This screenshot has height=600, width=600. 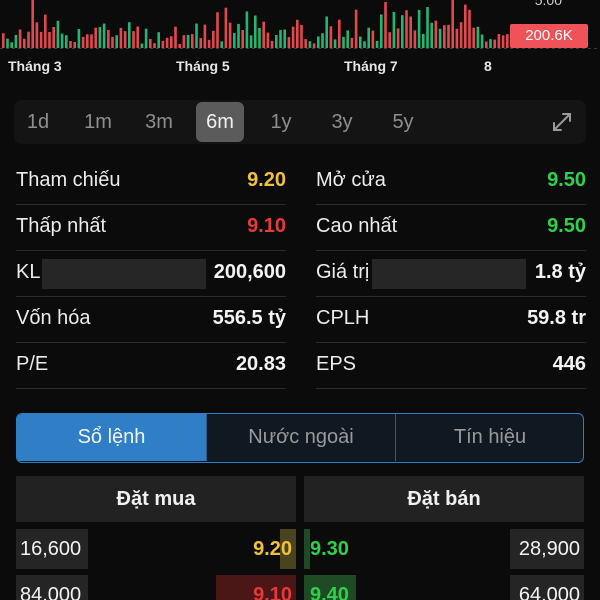 I want to click on stat-label: Thấp nhất, so click(x=61, y=226).